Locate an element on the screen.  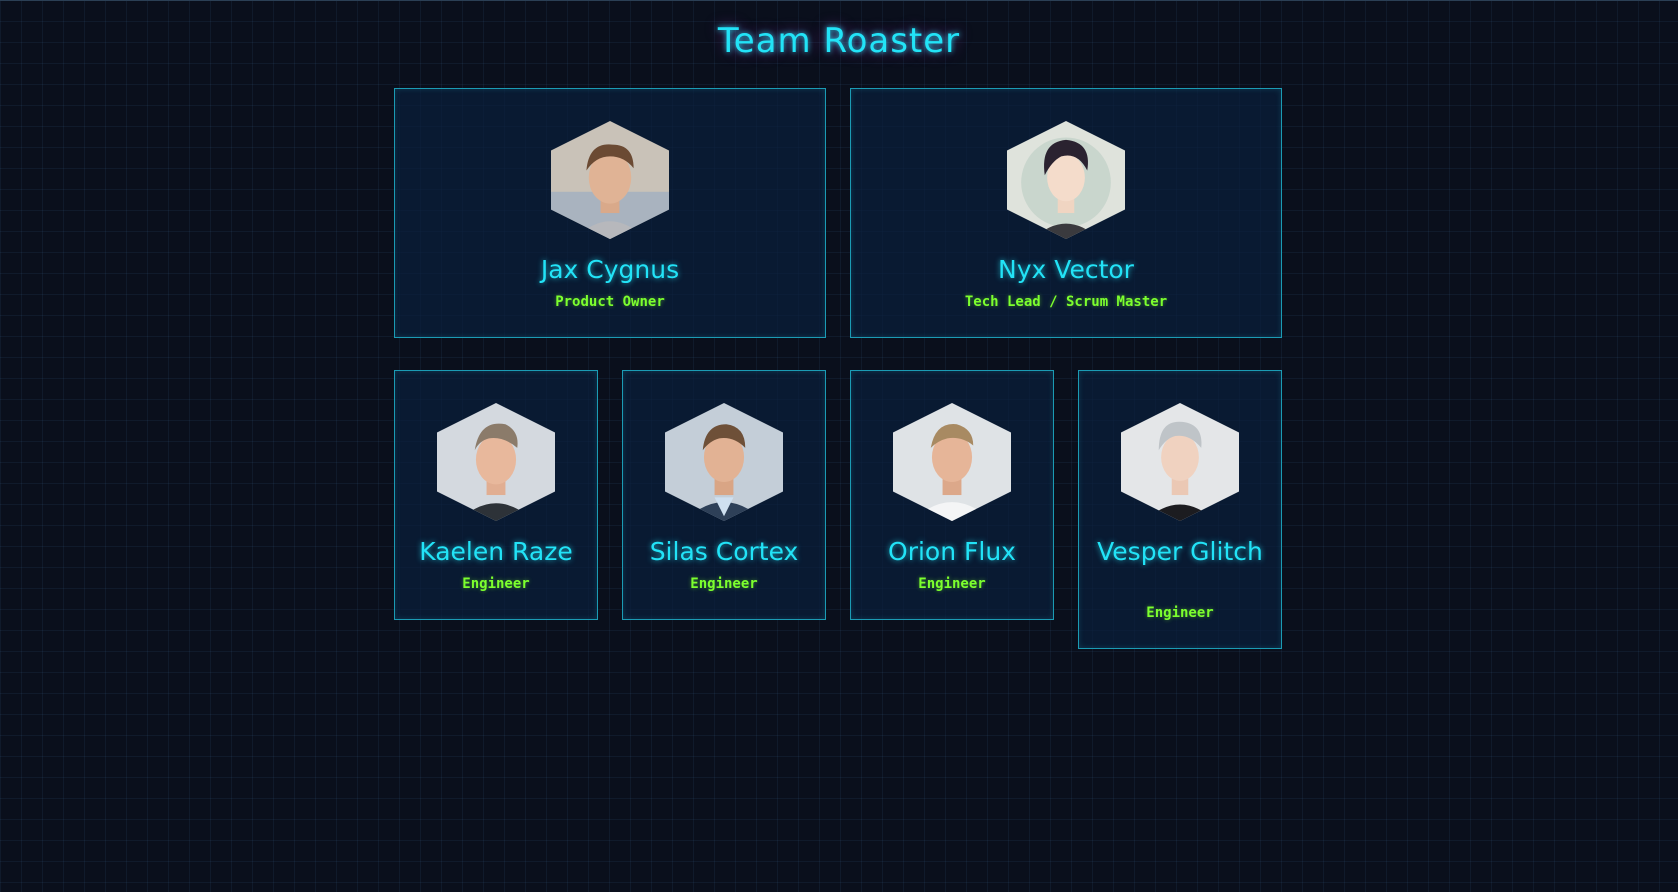
member-role: Product Owner is located at coordinates (610, 302).